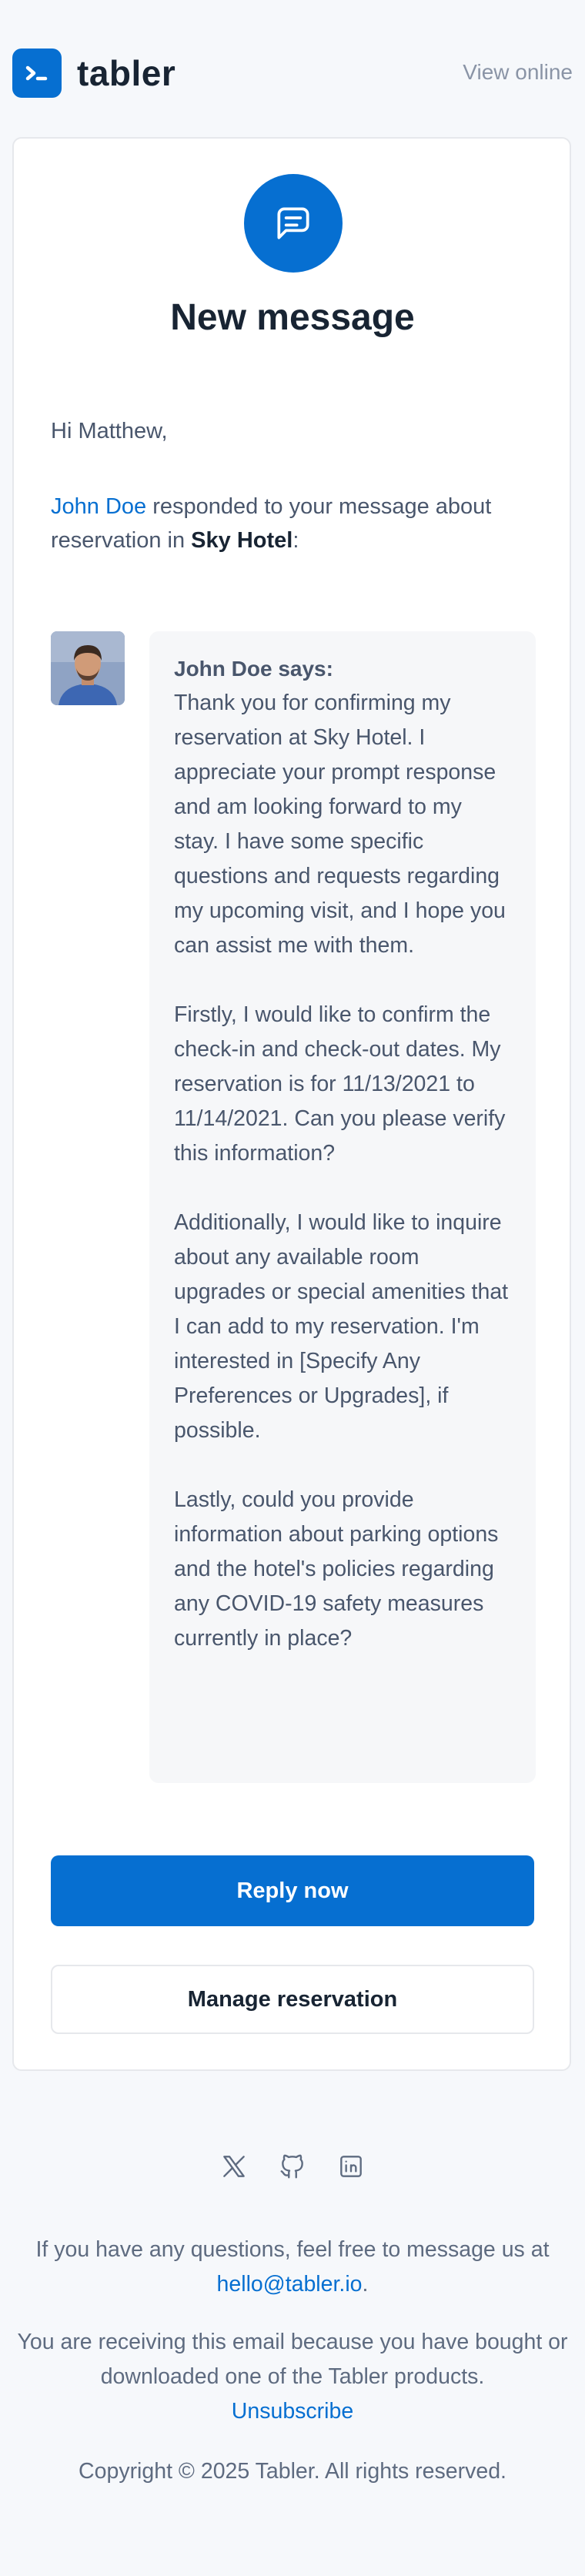 The width and height of the screenshot is (585, 2576). What do you see at coordinates (365, 2284) in the screenshot?
I see `footer-email-suffix: .` at bounding box center [365, 2284].